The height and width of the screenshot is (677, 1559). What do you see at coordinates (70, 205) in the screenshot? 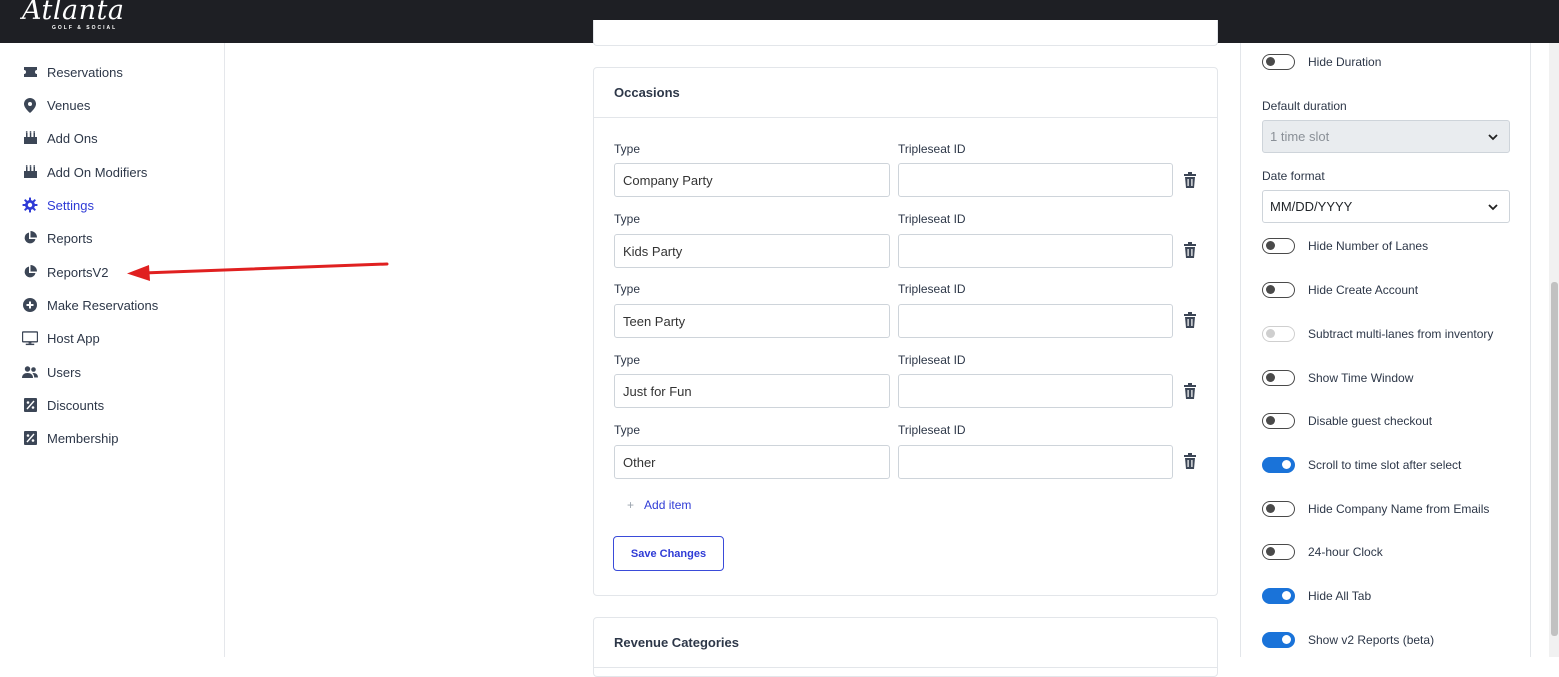
I see `sidebar-item-label: Settings` at bounding box center [70, 205].